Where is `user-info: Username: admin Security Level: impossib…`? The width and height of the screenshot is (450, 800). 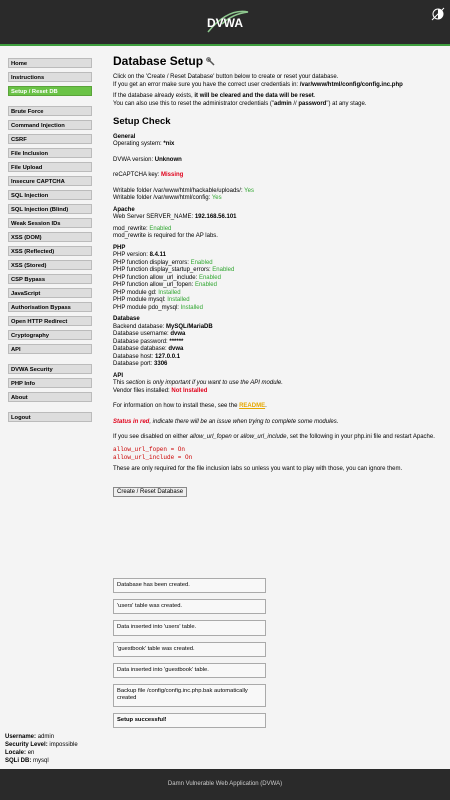
user-info: Username: admin Security Level: impossib… is located at coordinates (41, 749).